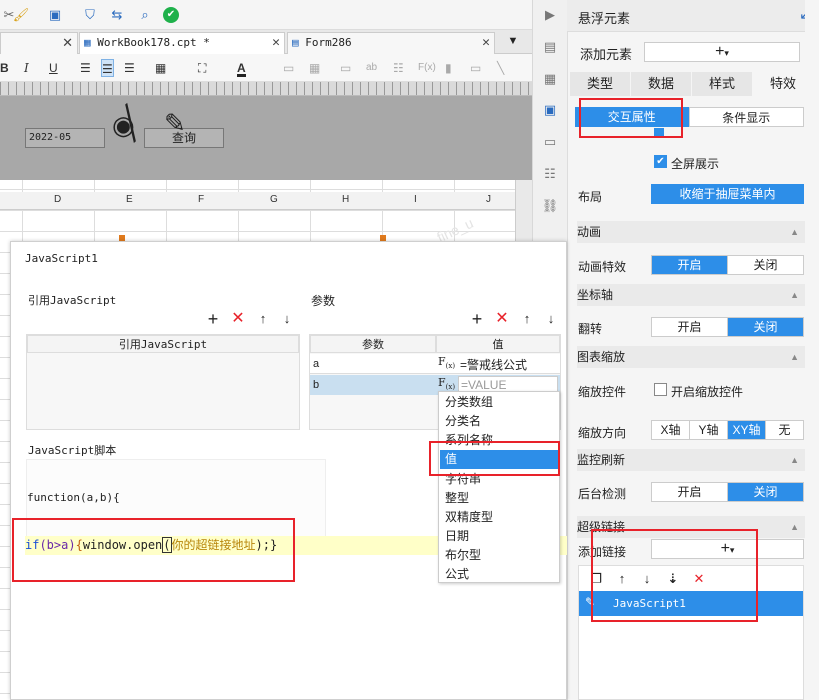  What do you see at coordinates (457, 574) in the screenshot?
I see `dropdown-option: 公式` at bounding box center [457, 574].